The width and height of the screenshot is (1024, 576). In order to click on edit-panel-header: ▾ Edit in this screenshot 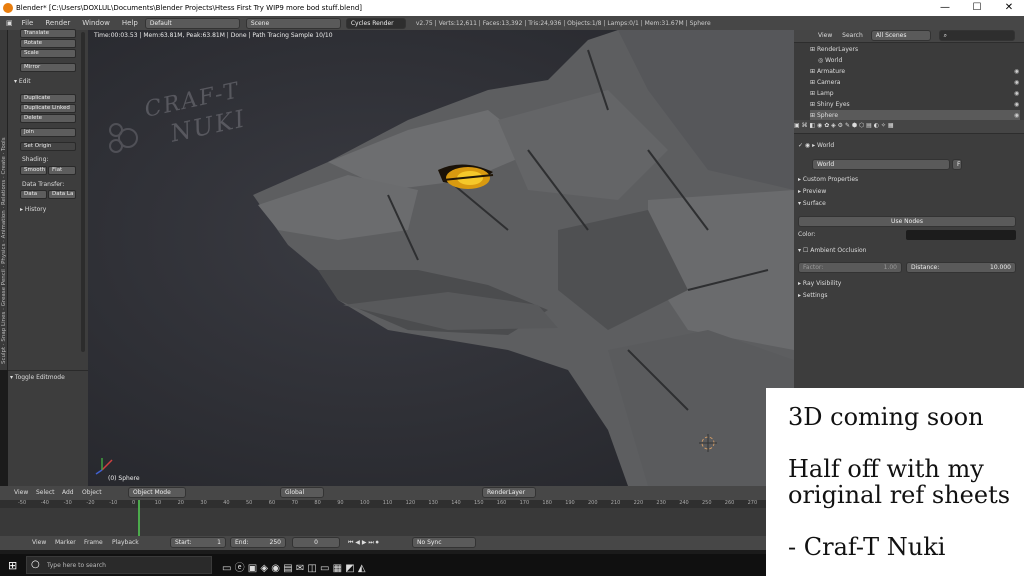, I will do `click(22, 81)`.